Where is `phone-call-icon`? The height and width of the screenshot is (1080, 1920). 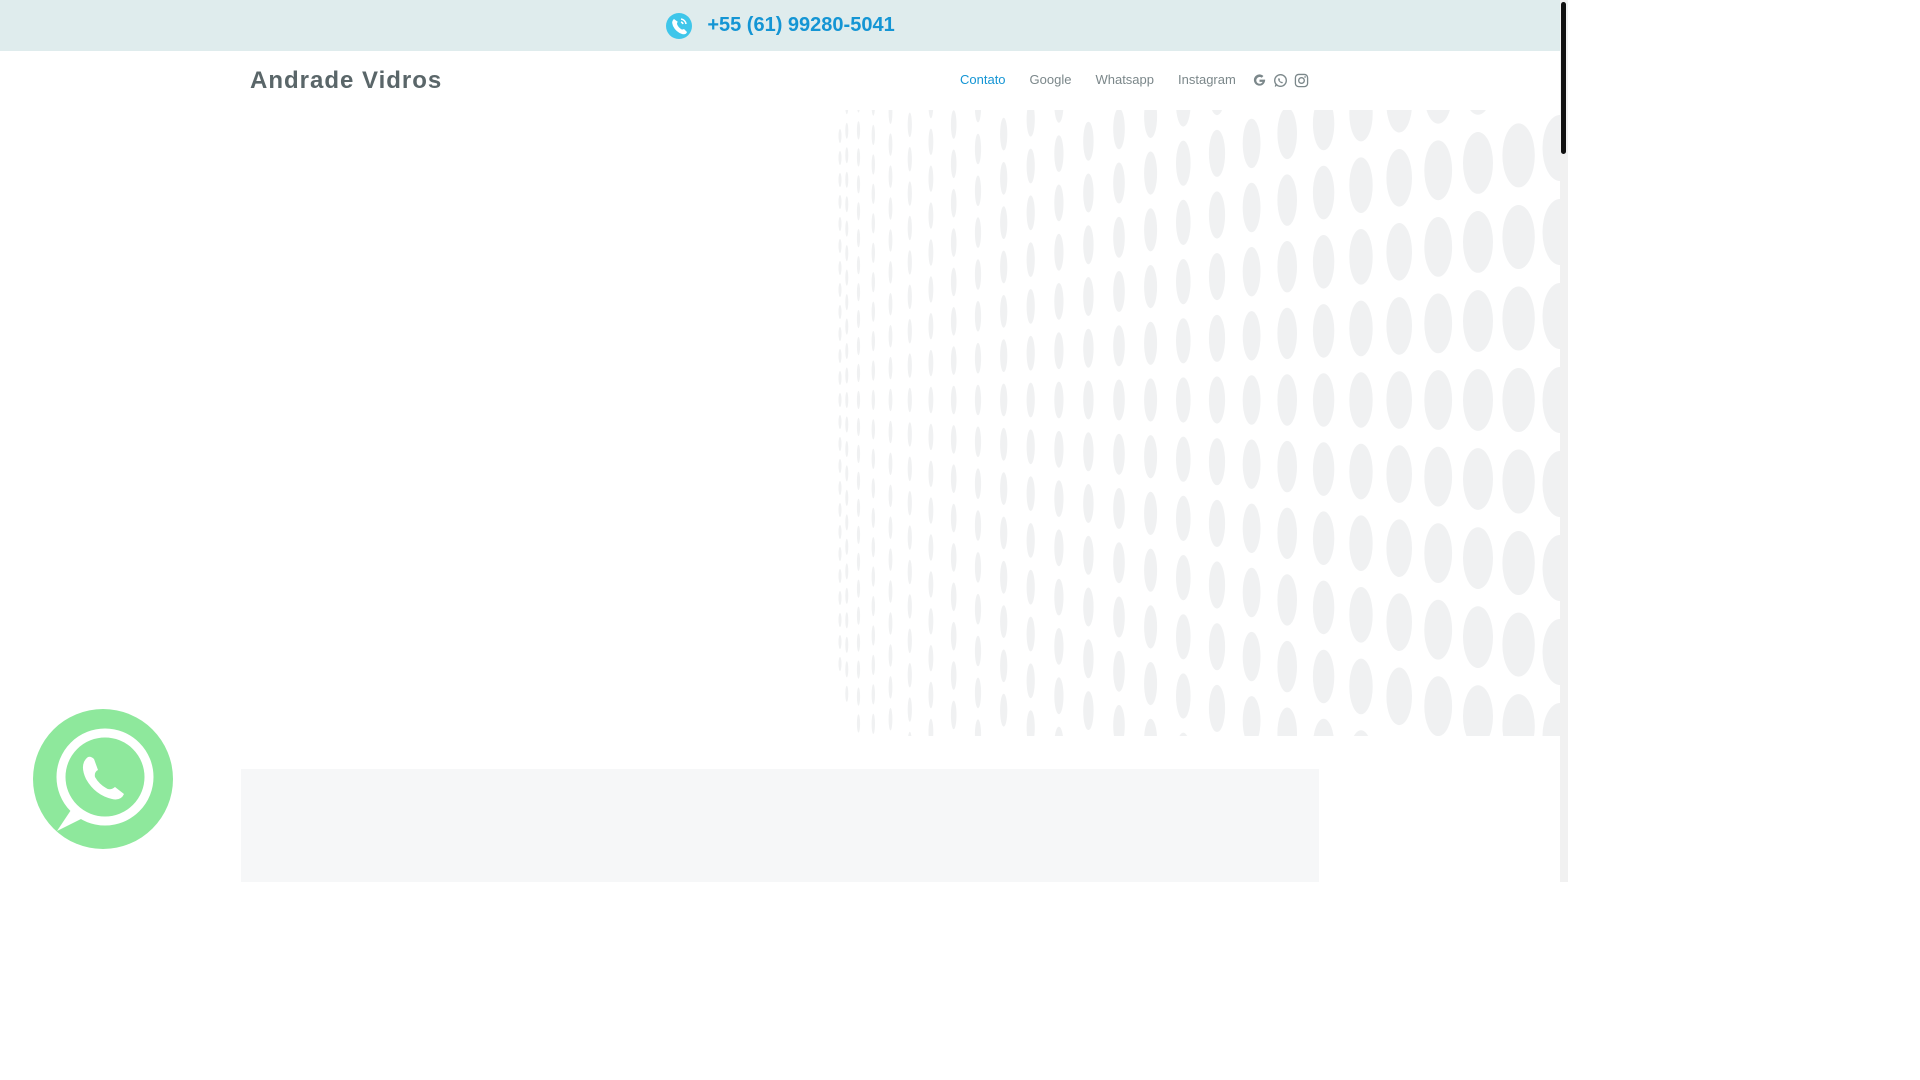
phone-call-icon is located at coordinates (679, 26).